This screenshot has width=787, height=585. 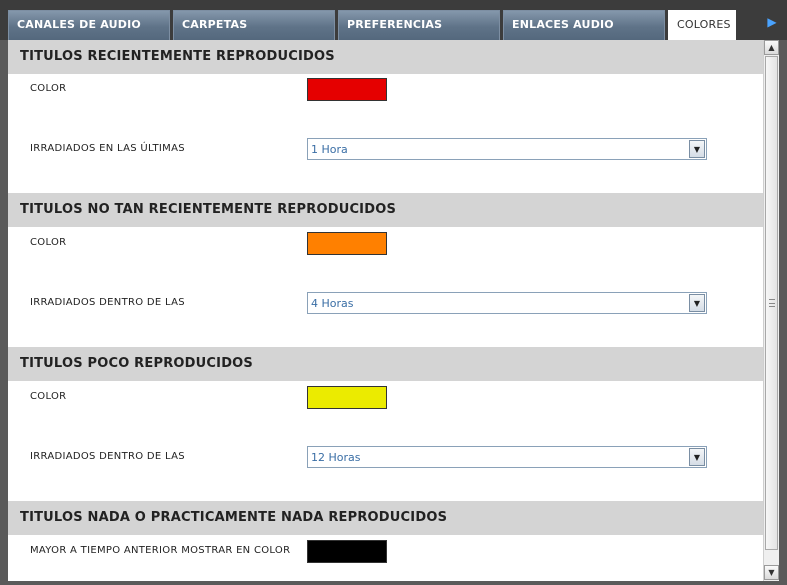 What do you see at coordinates (347, 243) in the screenshot?
I see `color-swatch-not-so-recent` at bounding box center [347, 243].